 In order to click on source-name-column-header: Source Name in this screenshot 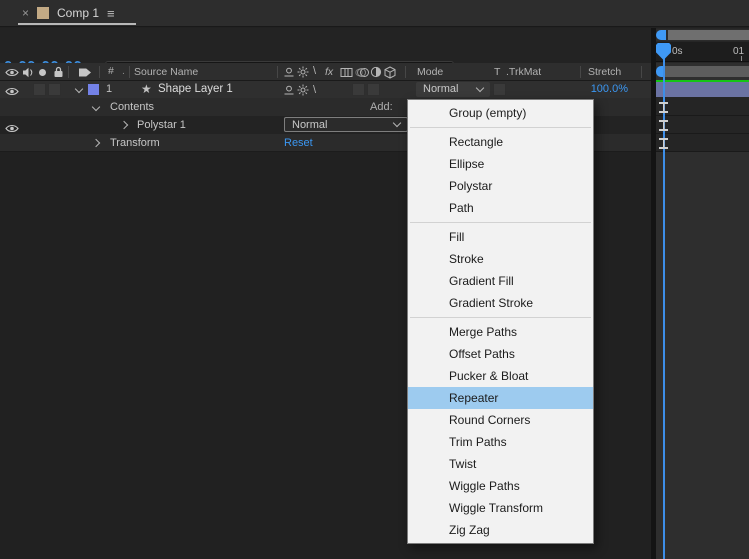, I will do `click(166, 72)`.